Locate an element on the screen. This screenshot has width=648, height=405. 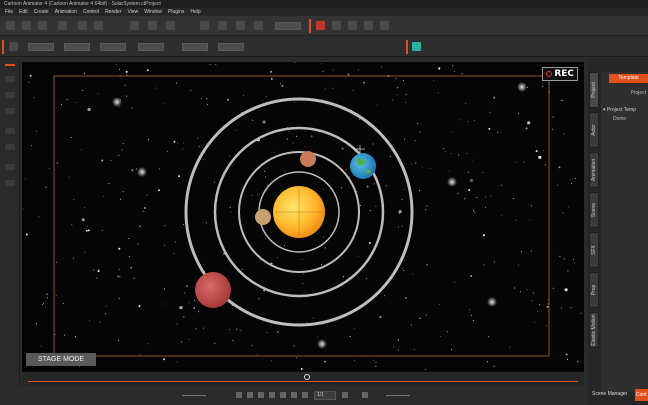
tab-animation: Animation is located at coordinates (594, 170).